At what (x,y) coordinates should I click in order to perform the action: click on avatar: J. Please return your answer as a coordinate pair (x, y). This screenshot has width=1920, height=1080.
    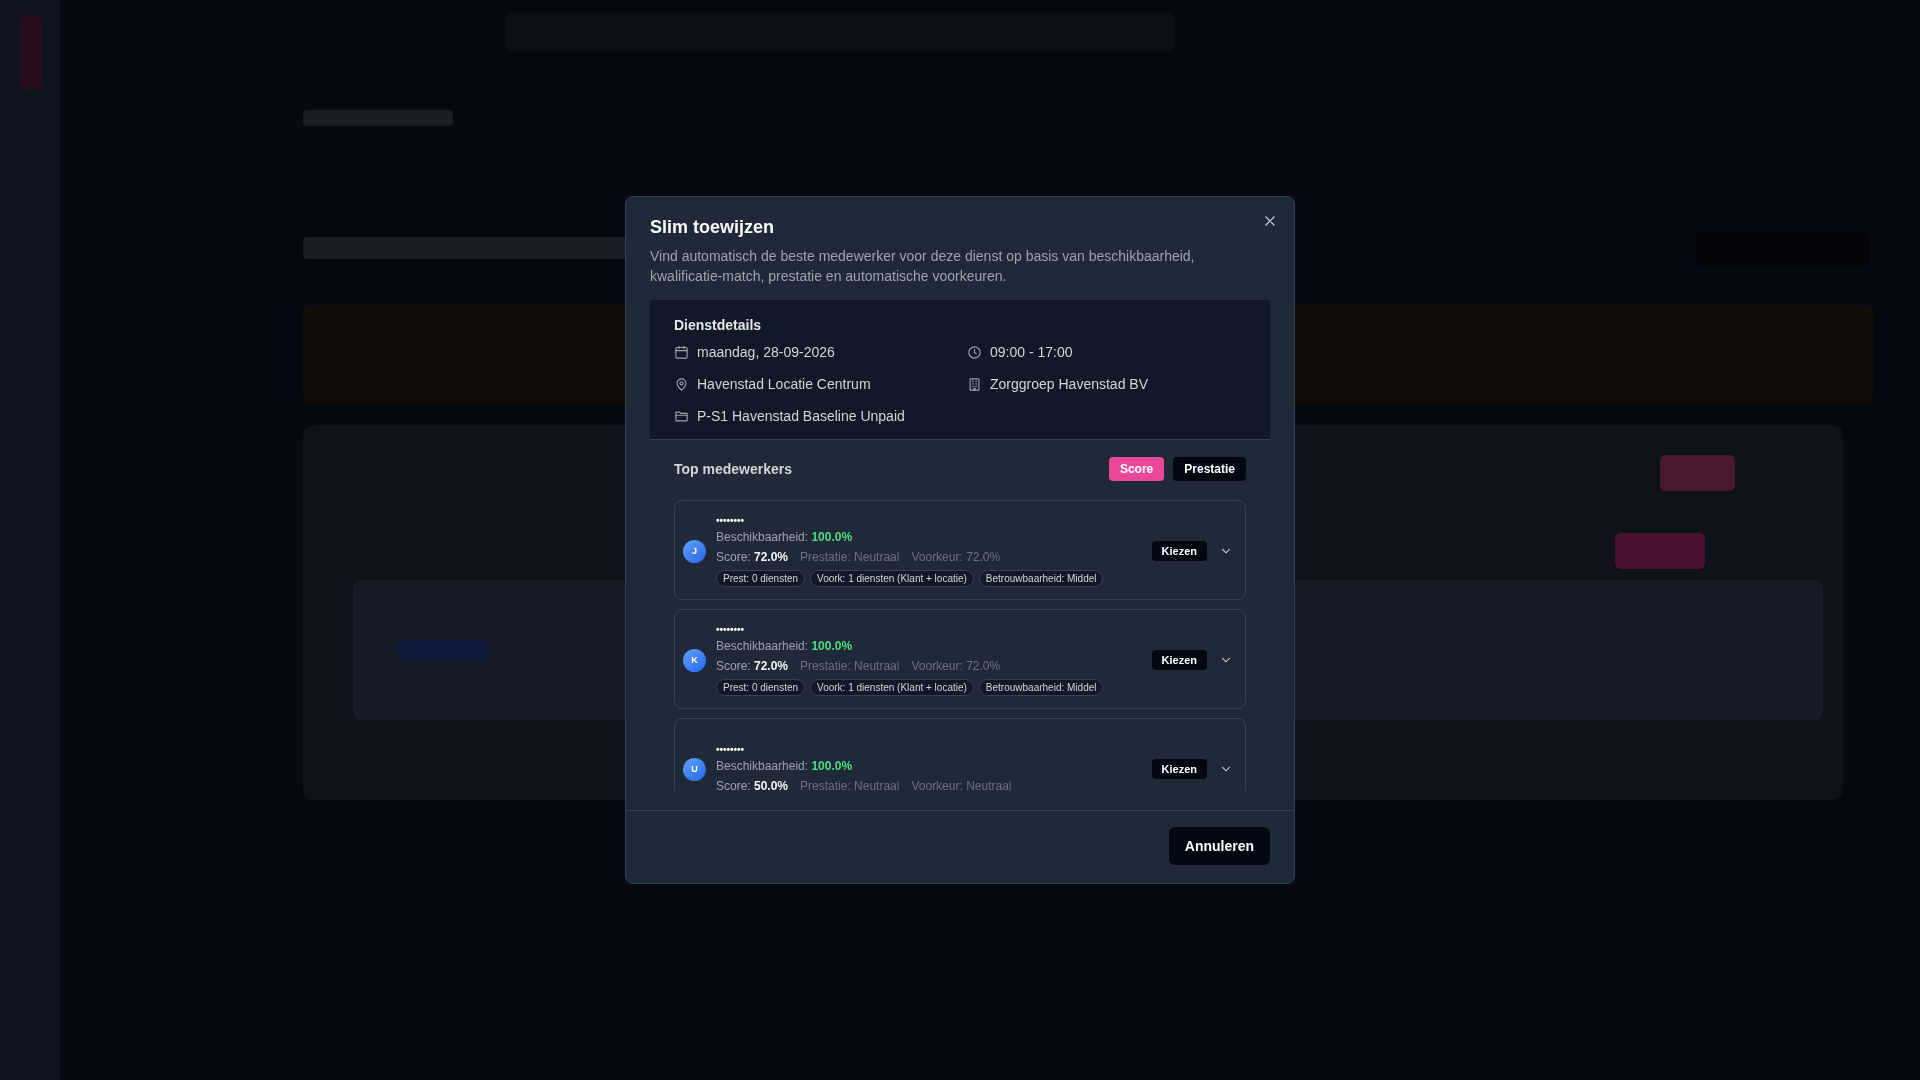
    Looking at the image, I should click on (694, 551).